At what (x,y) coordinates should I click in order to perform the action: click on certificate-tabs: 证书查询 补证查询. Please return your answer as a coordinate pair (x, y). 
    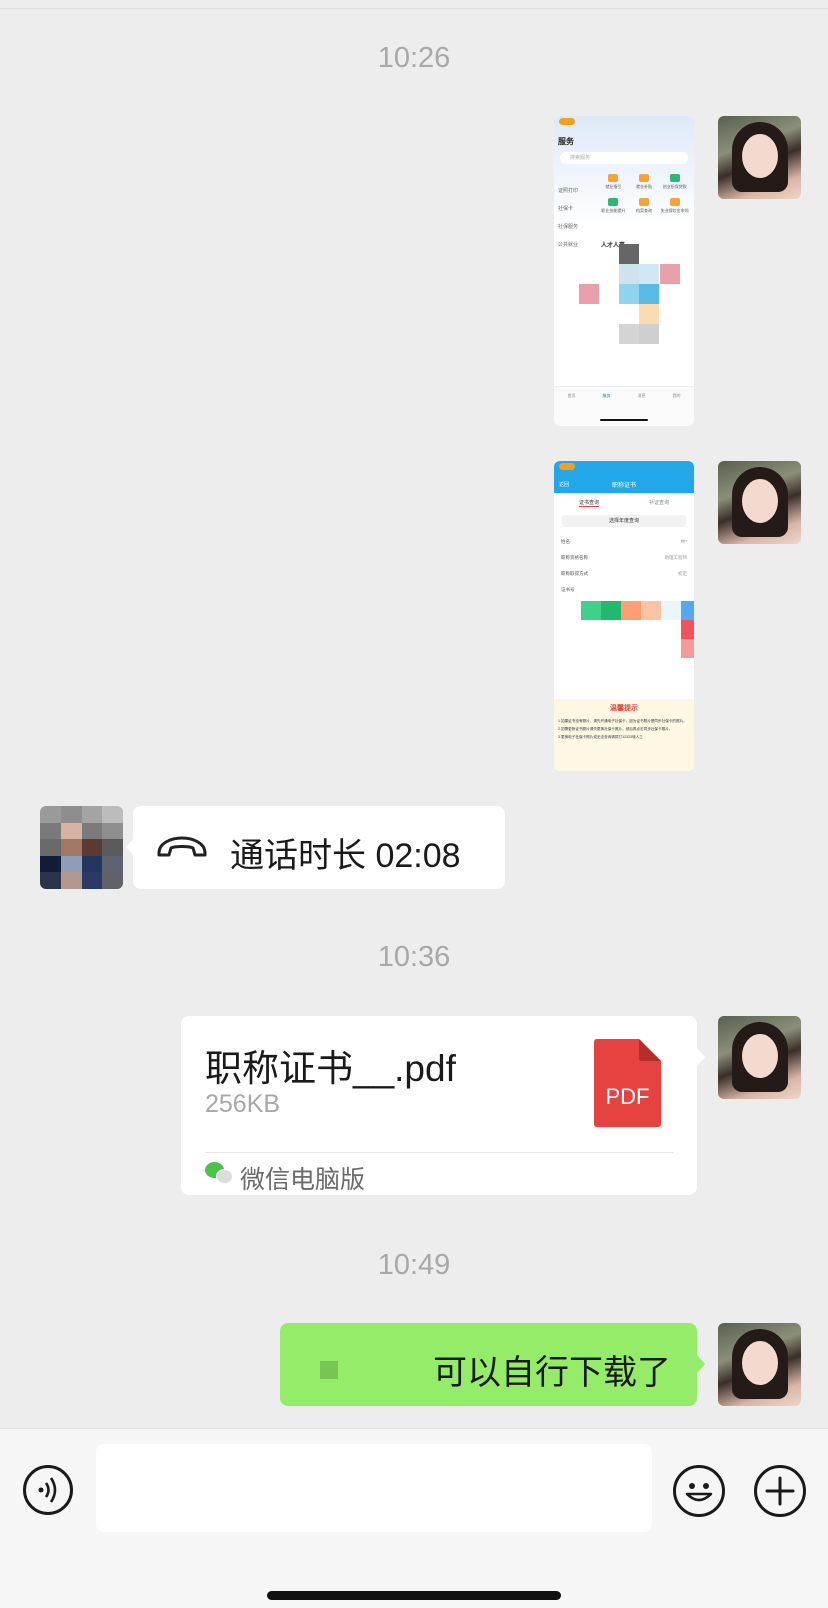
    Looking at the image, I should click on (623, 503).